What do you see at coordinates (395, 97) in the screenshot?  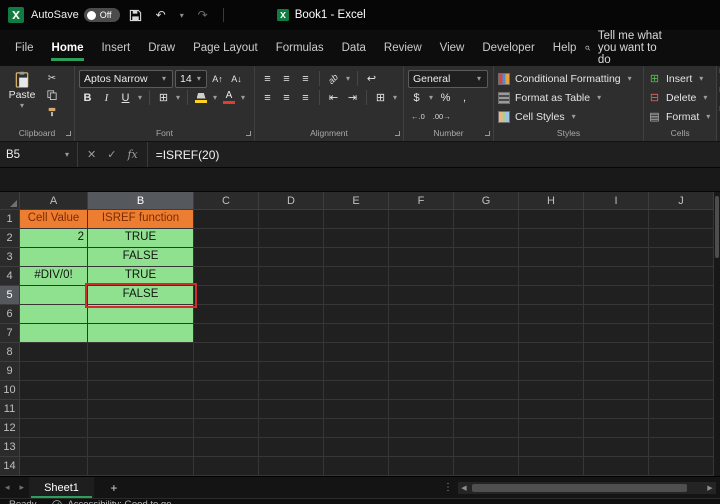 I see `merge-dropdown-icon: ▾` at bounding box center [395, 97].